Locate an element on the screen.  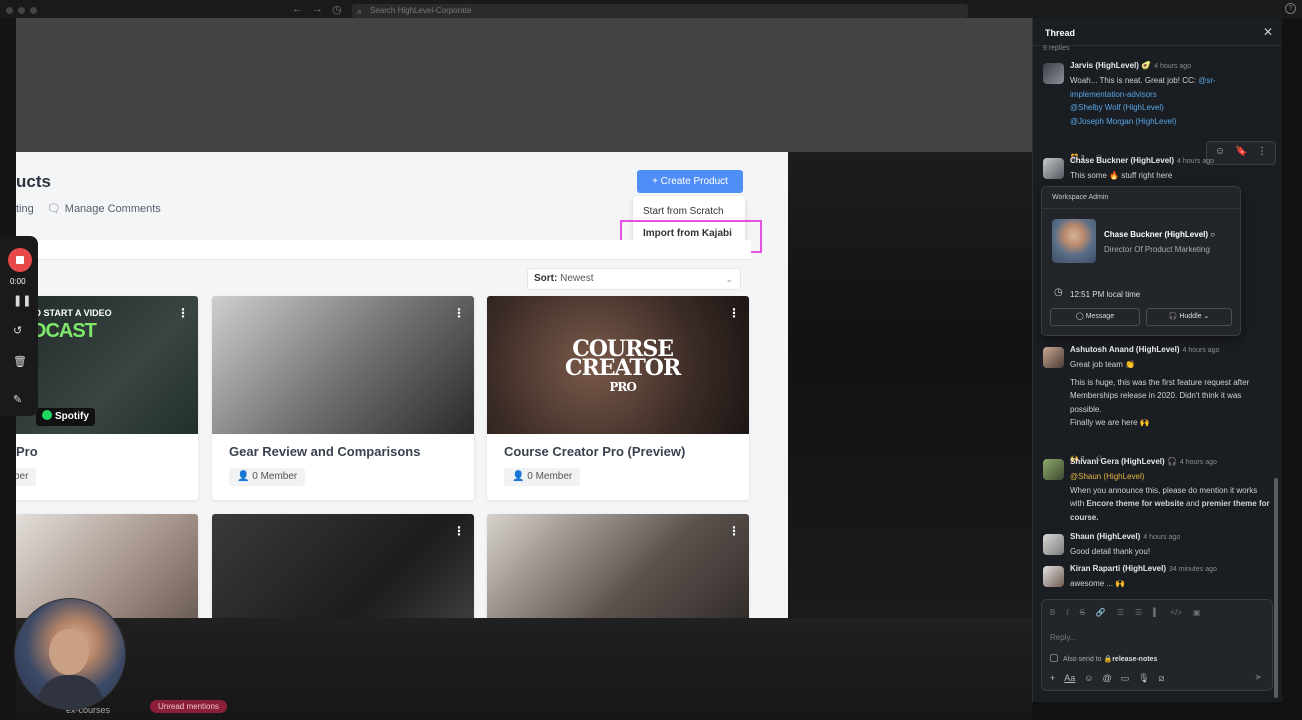
unread-mentions-pill: Unread mentions is located at coordinates (188, 706).